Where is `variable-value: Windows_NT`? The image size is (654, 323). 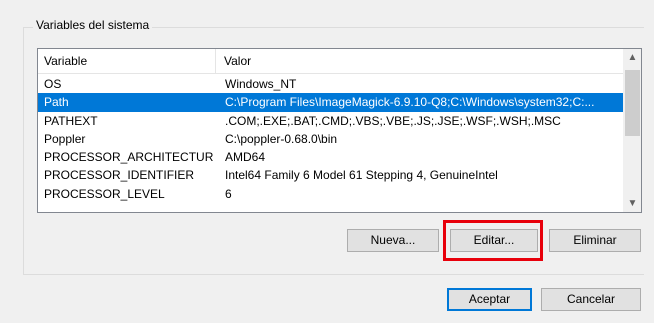 variable-value: Windows_NT is located at coordinates (261, 84).